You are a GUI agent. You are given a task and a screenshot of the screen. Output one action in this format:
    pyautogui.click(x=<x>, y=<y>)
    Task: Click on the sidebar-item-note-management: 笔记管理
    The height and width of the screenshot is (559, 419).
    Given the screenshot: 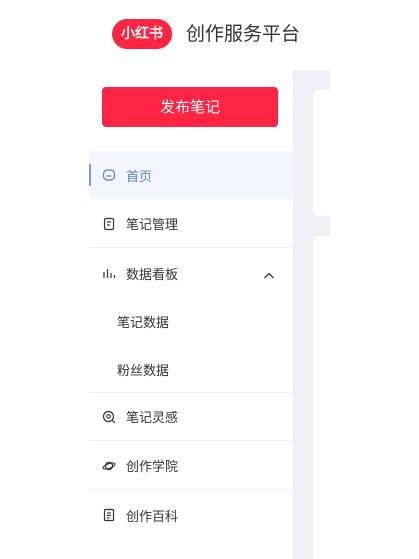 What is the action you would take?
    pyautogui.click(x=191, y=224)
    